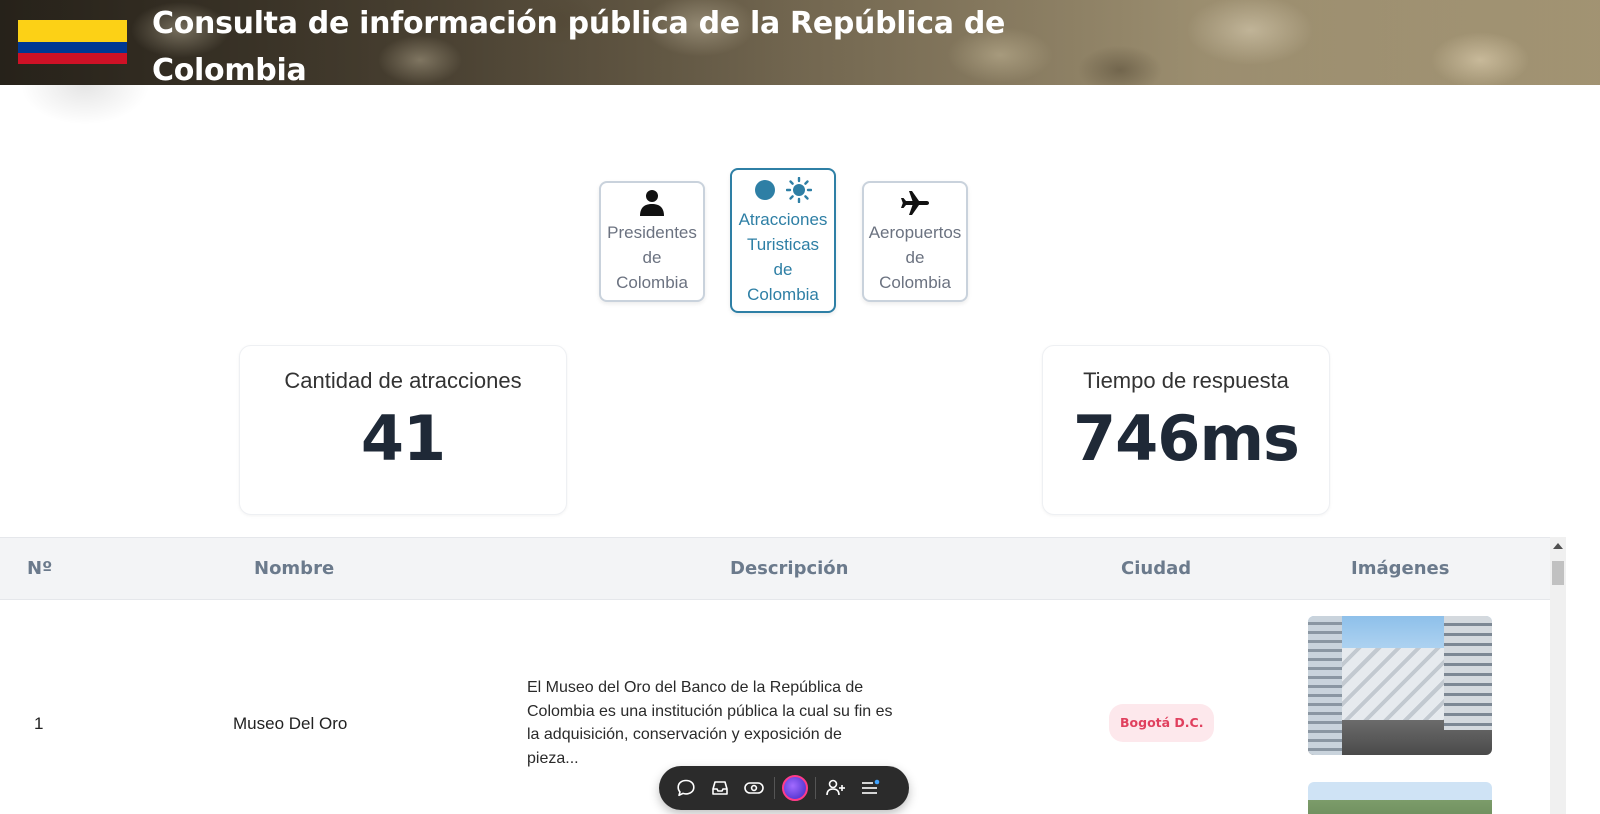 The height and width of the screenshot is (814, 1600). What do you see at coordinates (85, 105) in the screenshot?
I see `flag-shadow` at bounding box center [85, 105].